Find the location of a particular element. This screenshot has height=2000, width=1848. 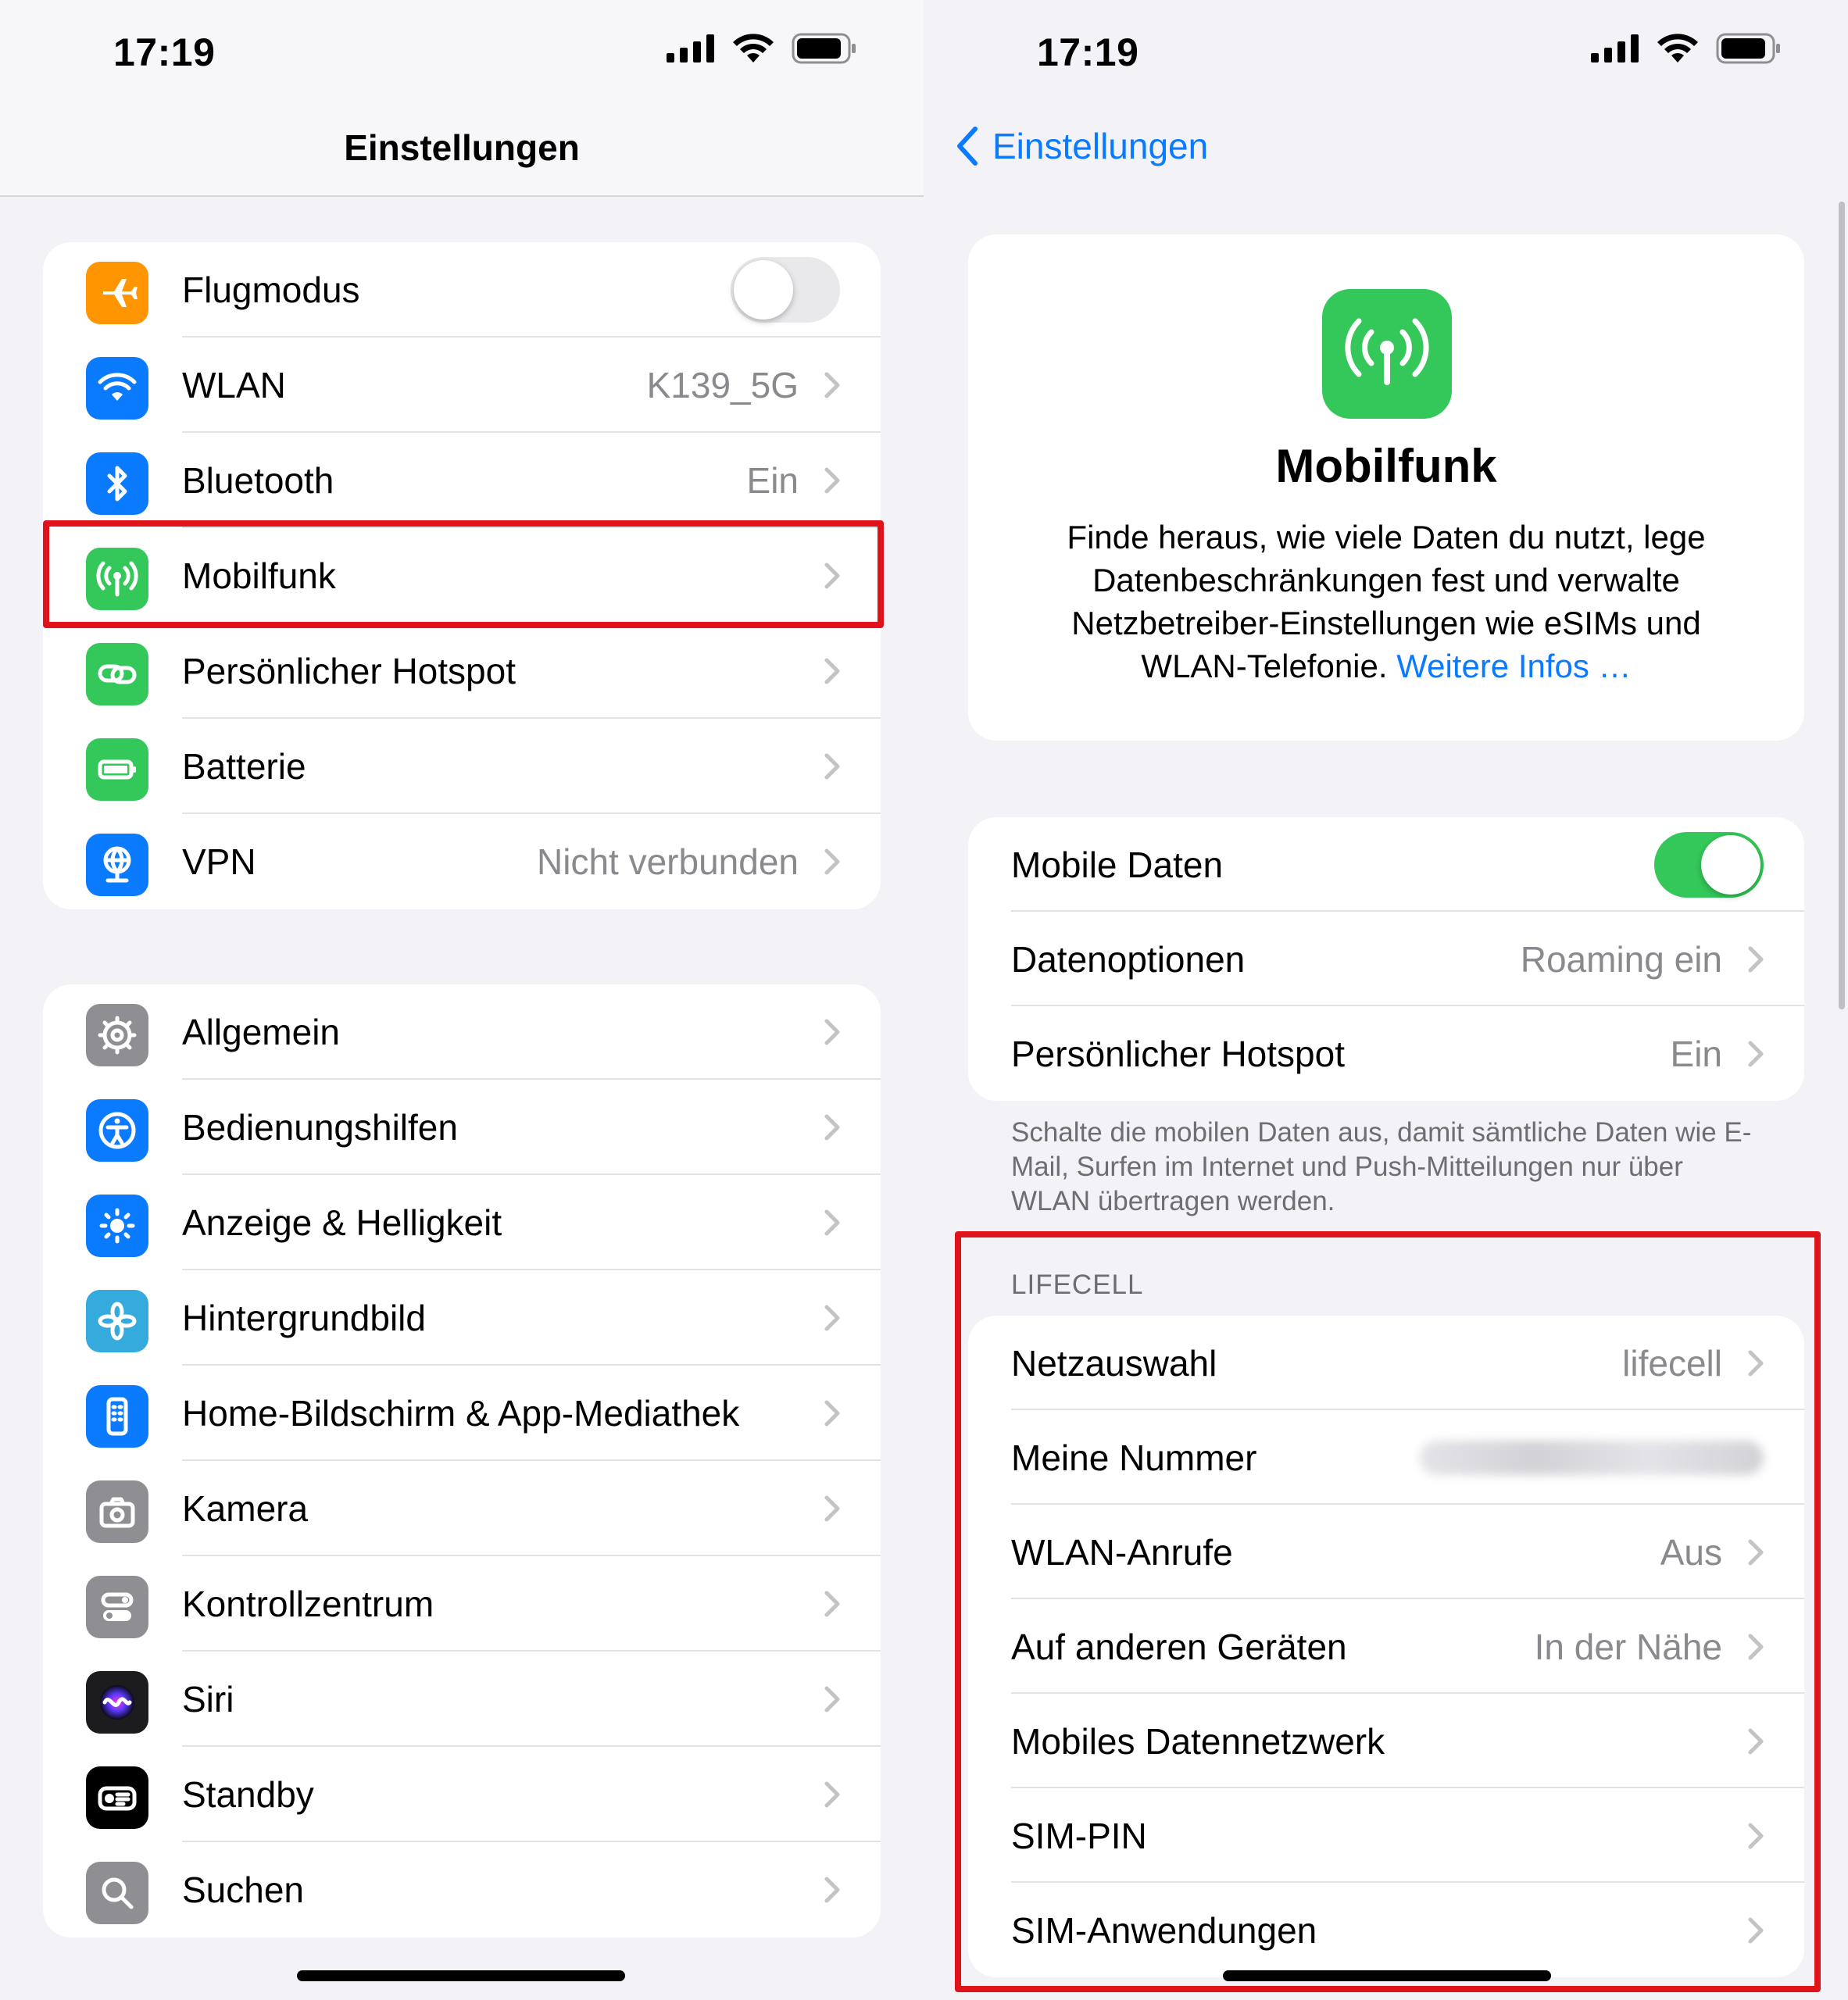

settings-item-kamera: Kamera is located at coordinates (462, 1508).